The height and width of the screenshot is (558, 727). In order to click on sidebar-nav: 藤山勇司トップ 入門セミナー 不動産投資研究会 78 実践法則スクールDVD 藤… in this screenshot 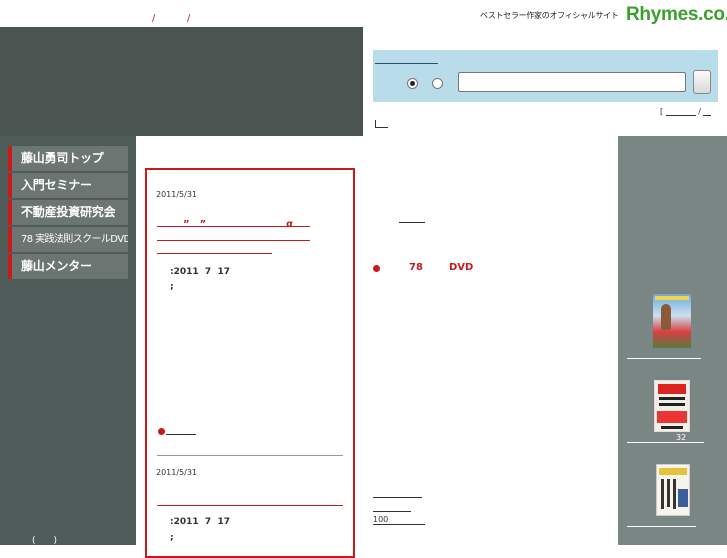, I will do `click(68, 213)`.